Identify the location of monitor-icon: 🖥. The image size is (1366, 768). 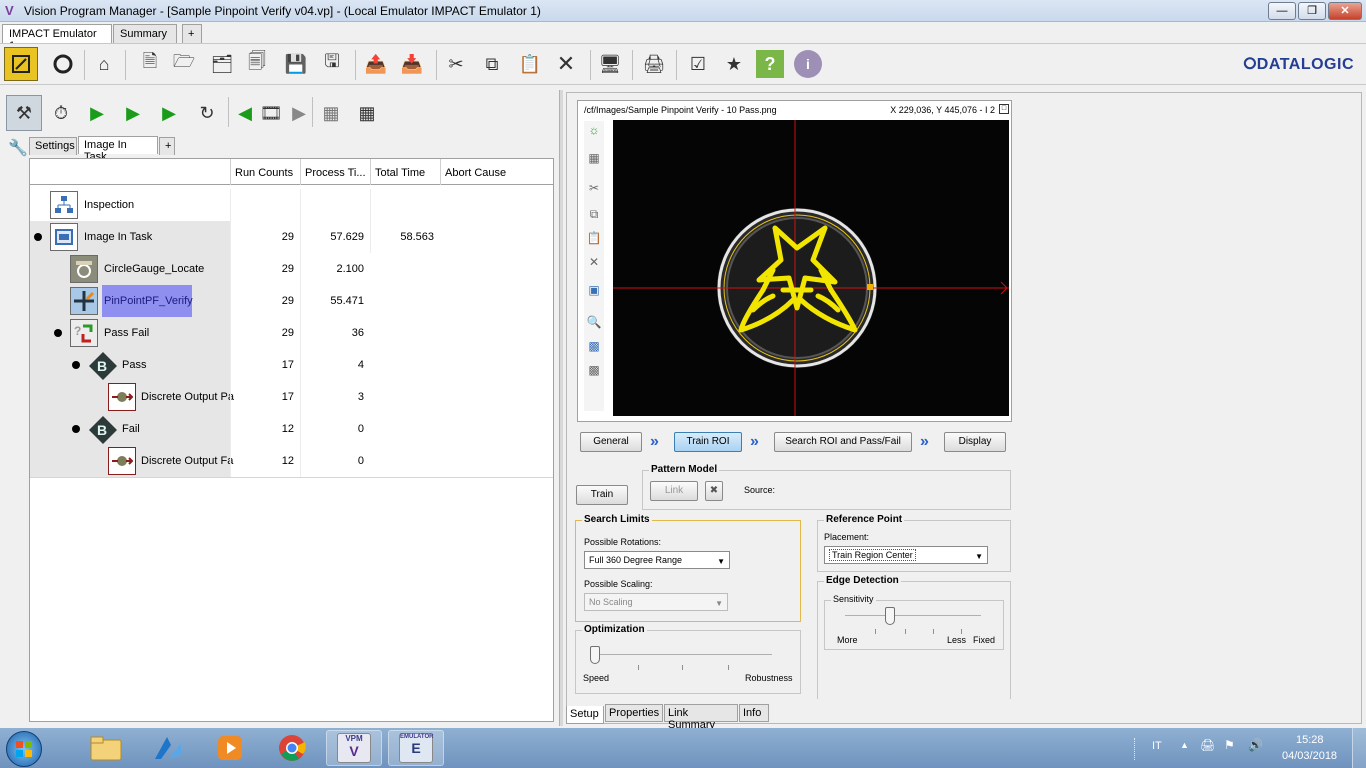
(610, 64).